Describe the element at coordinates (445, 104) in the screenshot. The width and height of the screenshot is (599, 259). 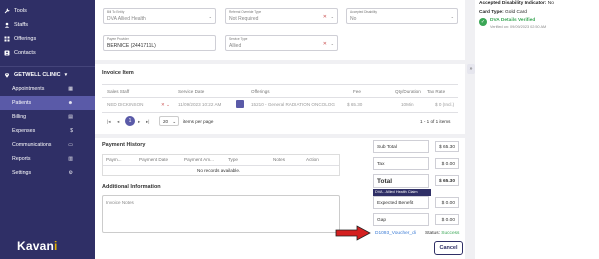
I see `tax-rate-value: $ 0 (Incl.)` at that location.